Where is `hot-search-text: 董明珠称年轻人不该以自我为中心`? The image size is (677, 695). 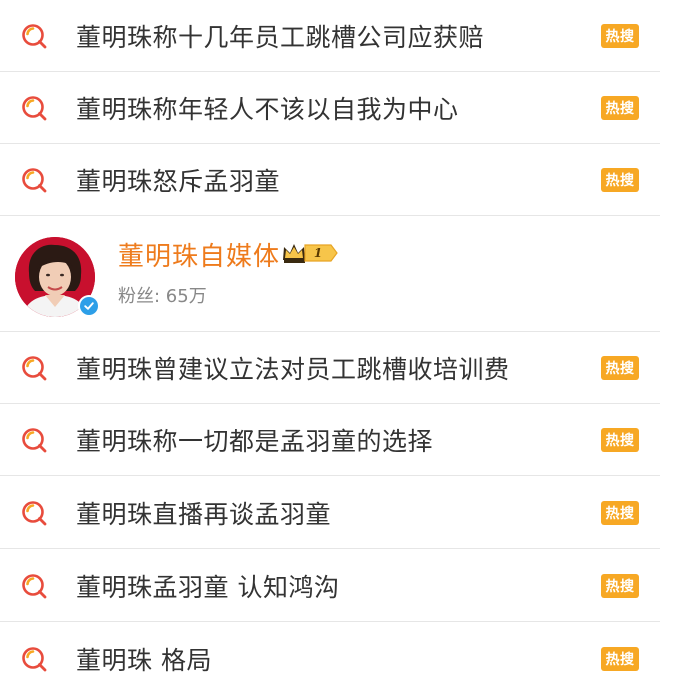 hot-search-text: 董明珠称年轻人不该以自我为中心 is located at coordinates (267, 109).